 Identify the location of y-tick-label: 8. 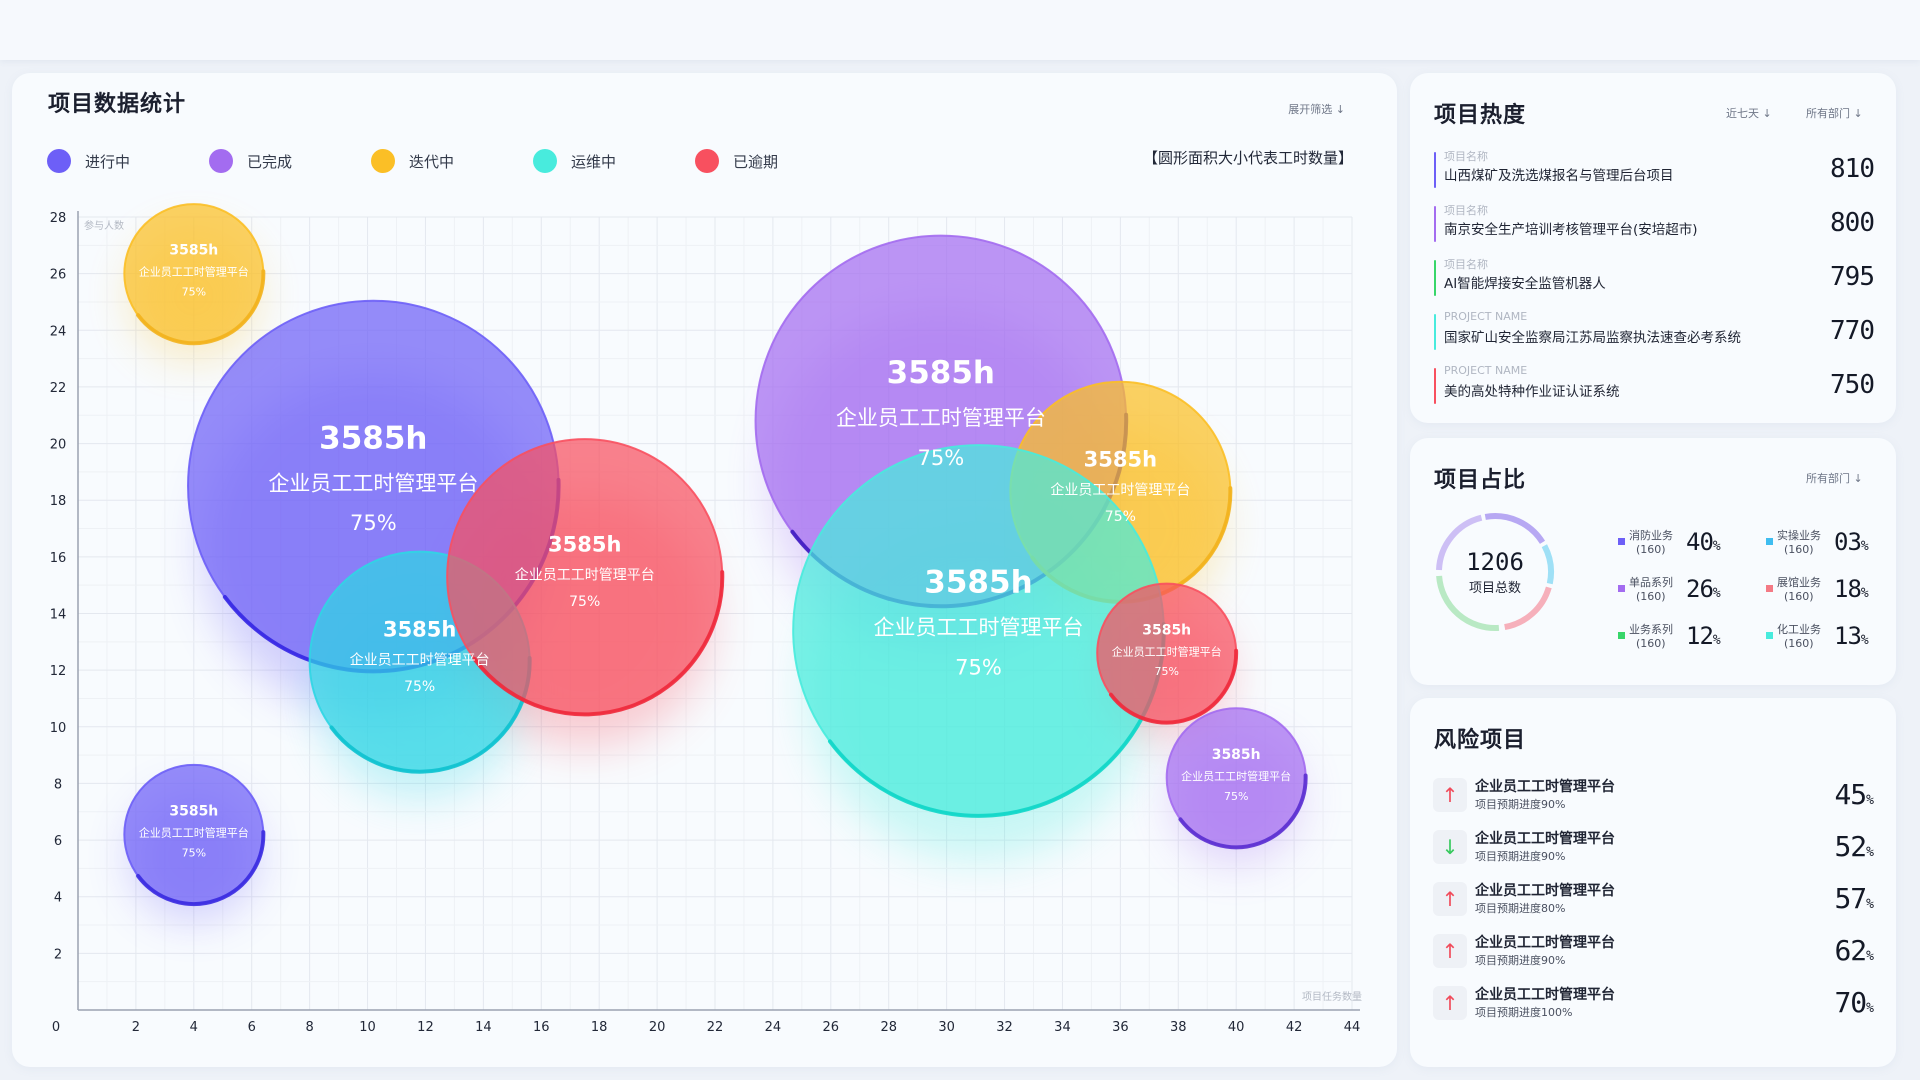
(58, 784).